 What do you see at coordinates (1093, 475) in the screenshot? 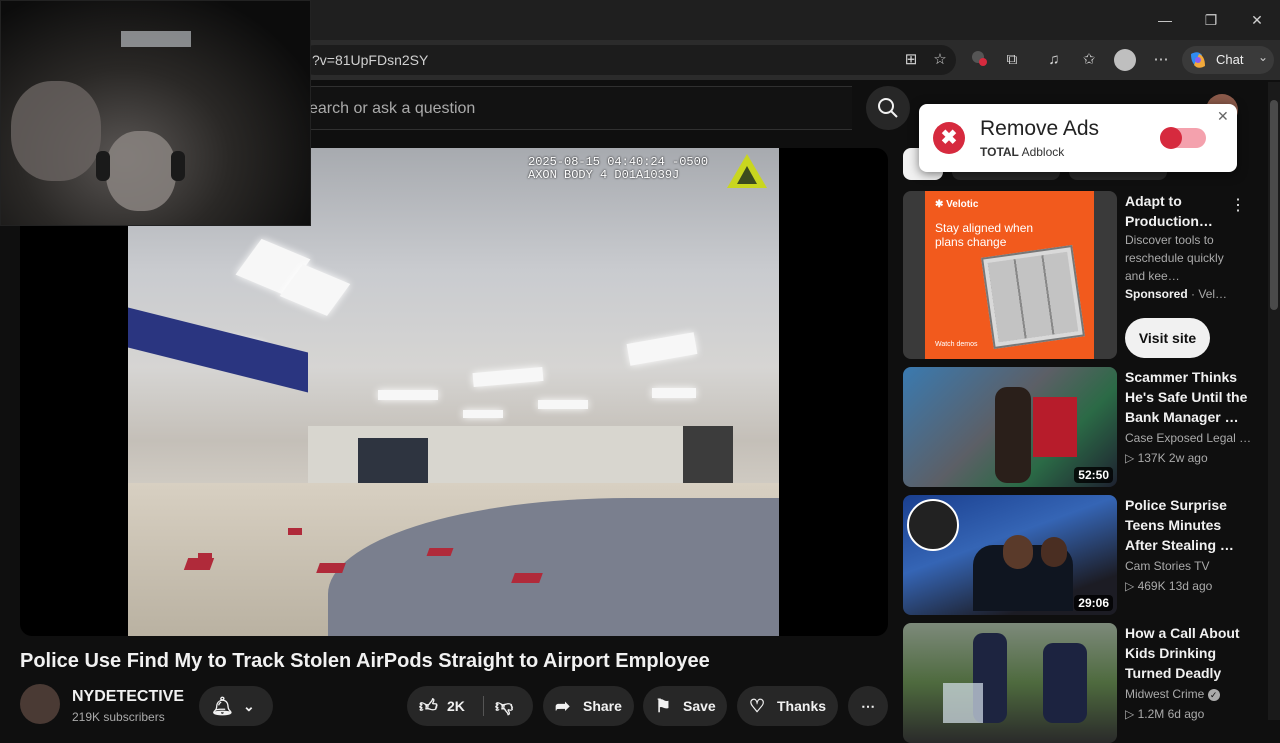
I see `duration-badge: 52:50` at bounding box center [1093, 475].